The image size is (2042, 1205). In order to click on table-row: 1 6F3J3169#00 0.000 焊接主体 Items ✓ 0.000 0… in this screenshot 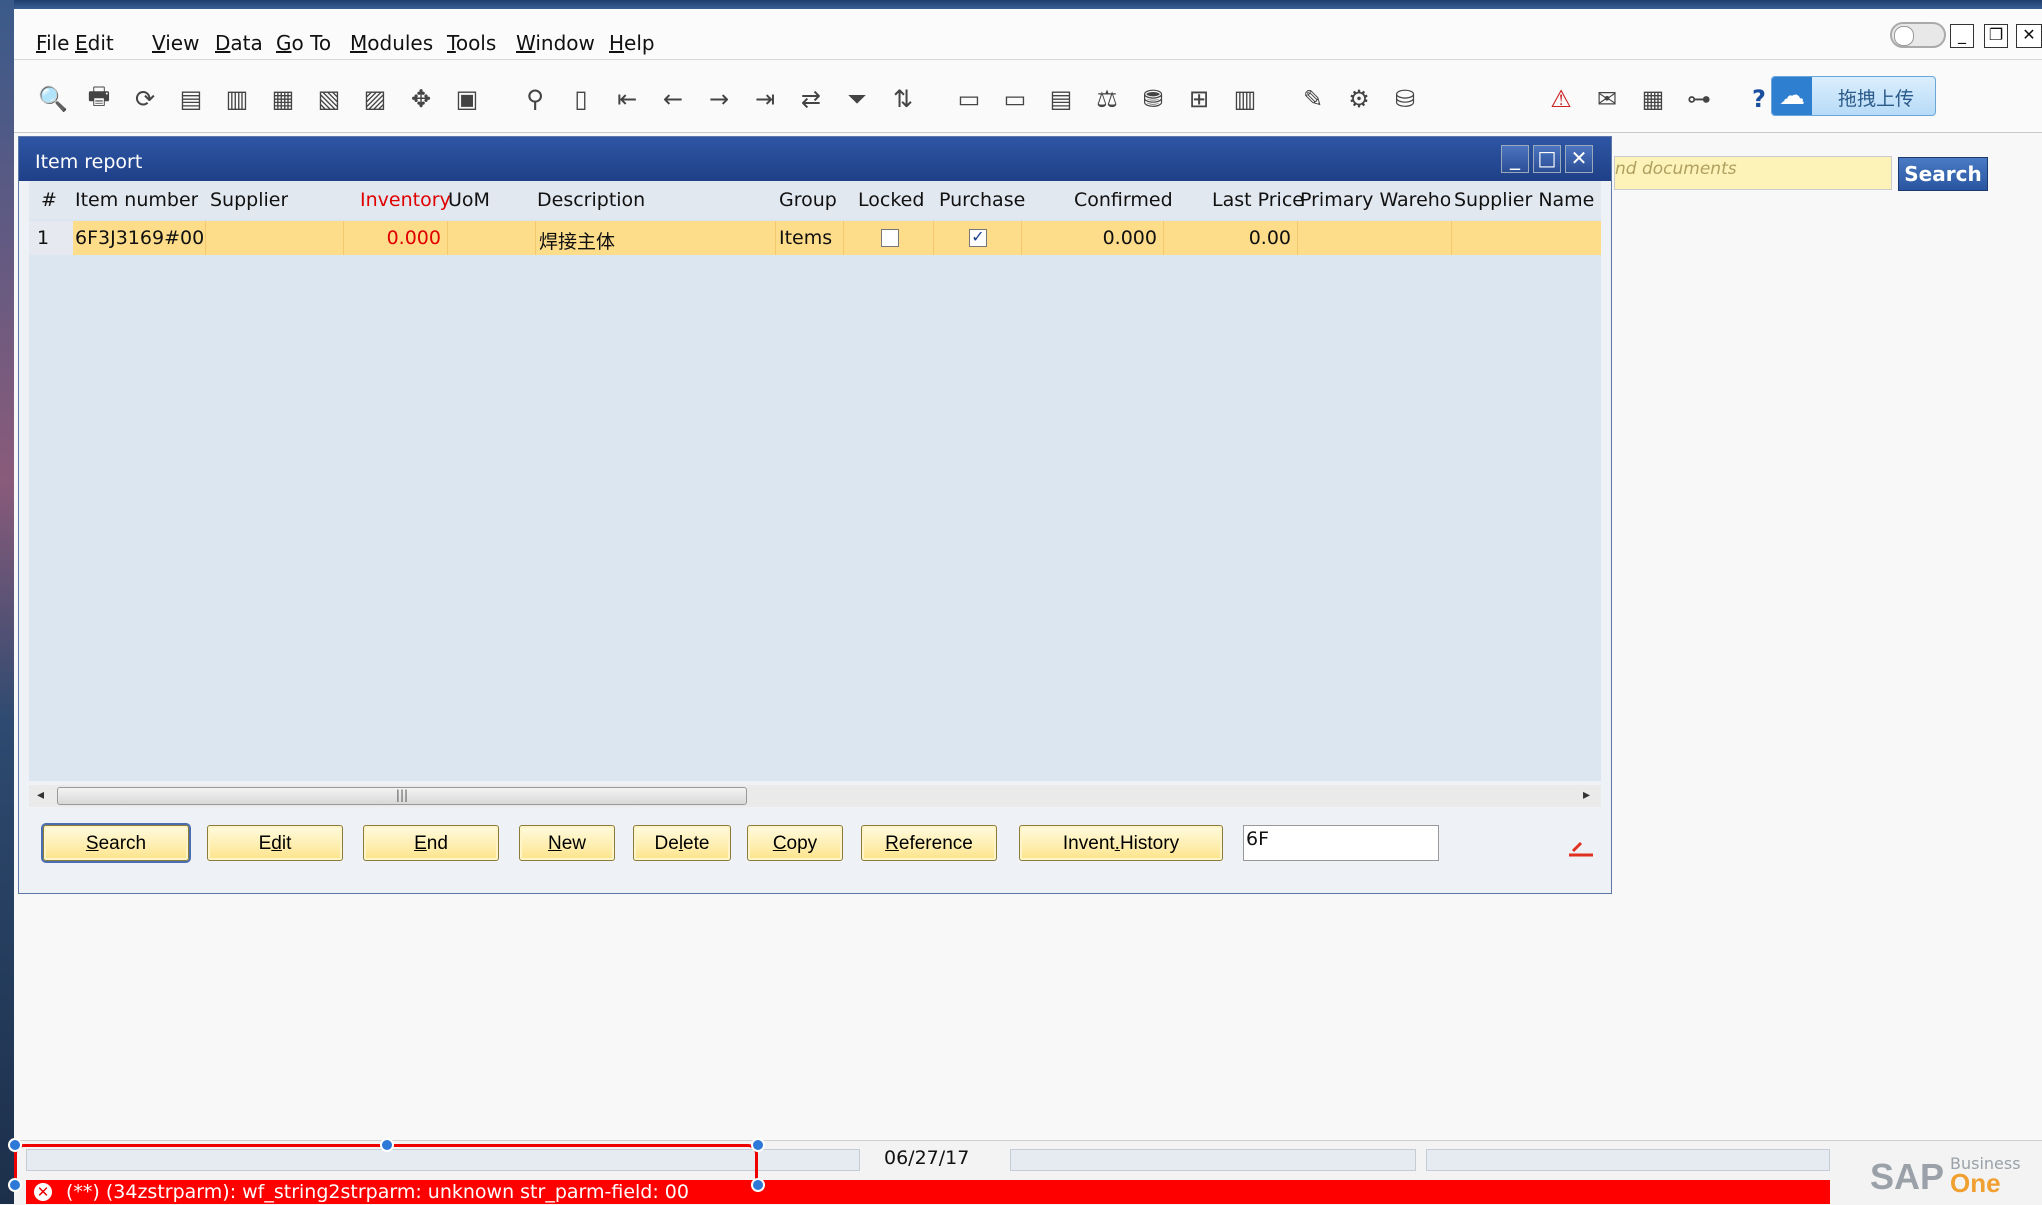, I will do `click(815, 238)`.